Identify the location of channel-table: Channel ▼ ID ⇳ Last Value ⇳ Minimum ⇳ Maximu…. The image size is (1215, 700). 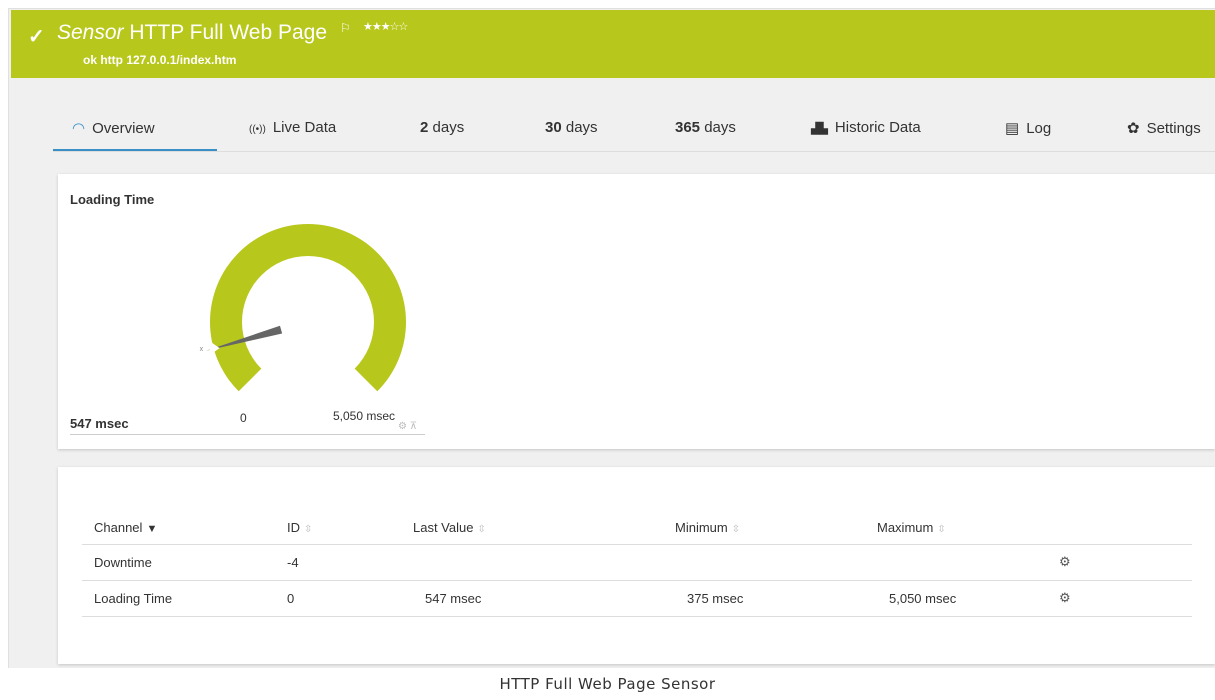
(637, 564).